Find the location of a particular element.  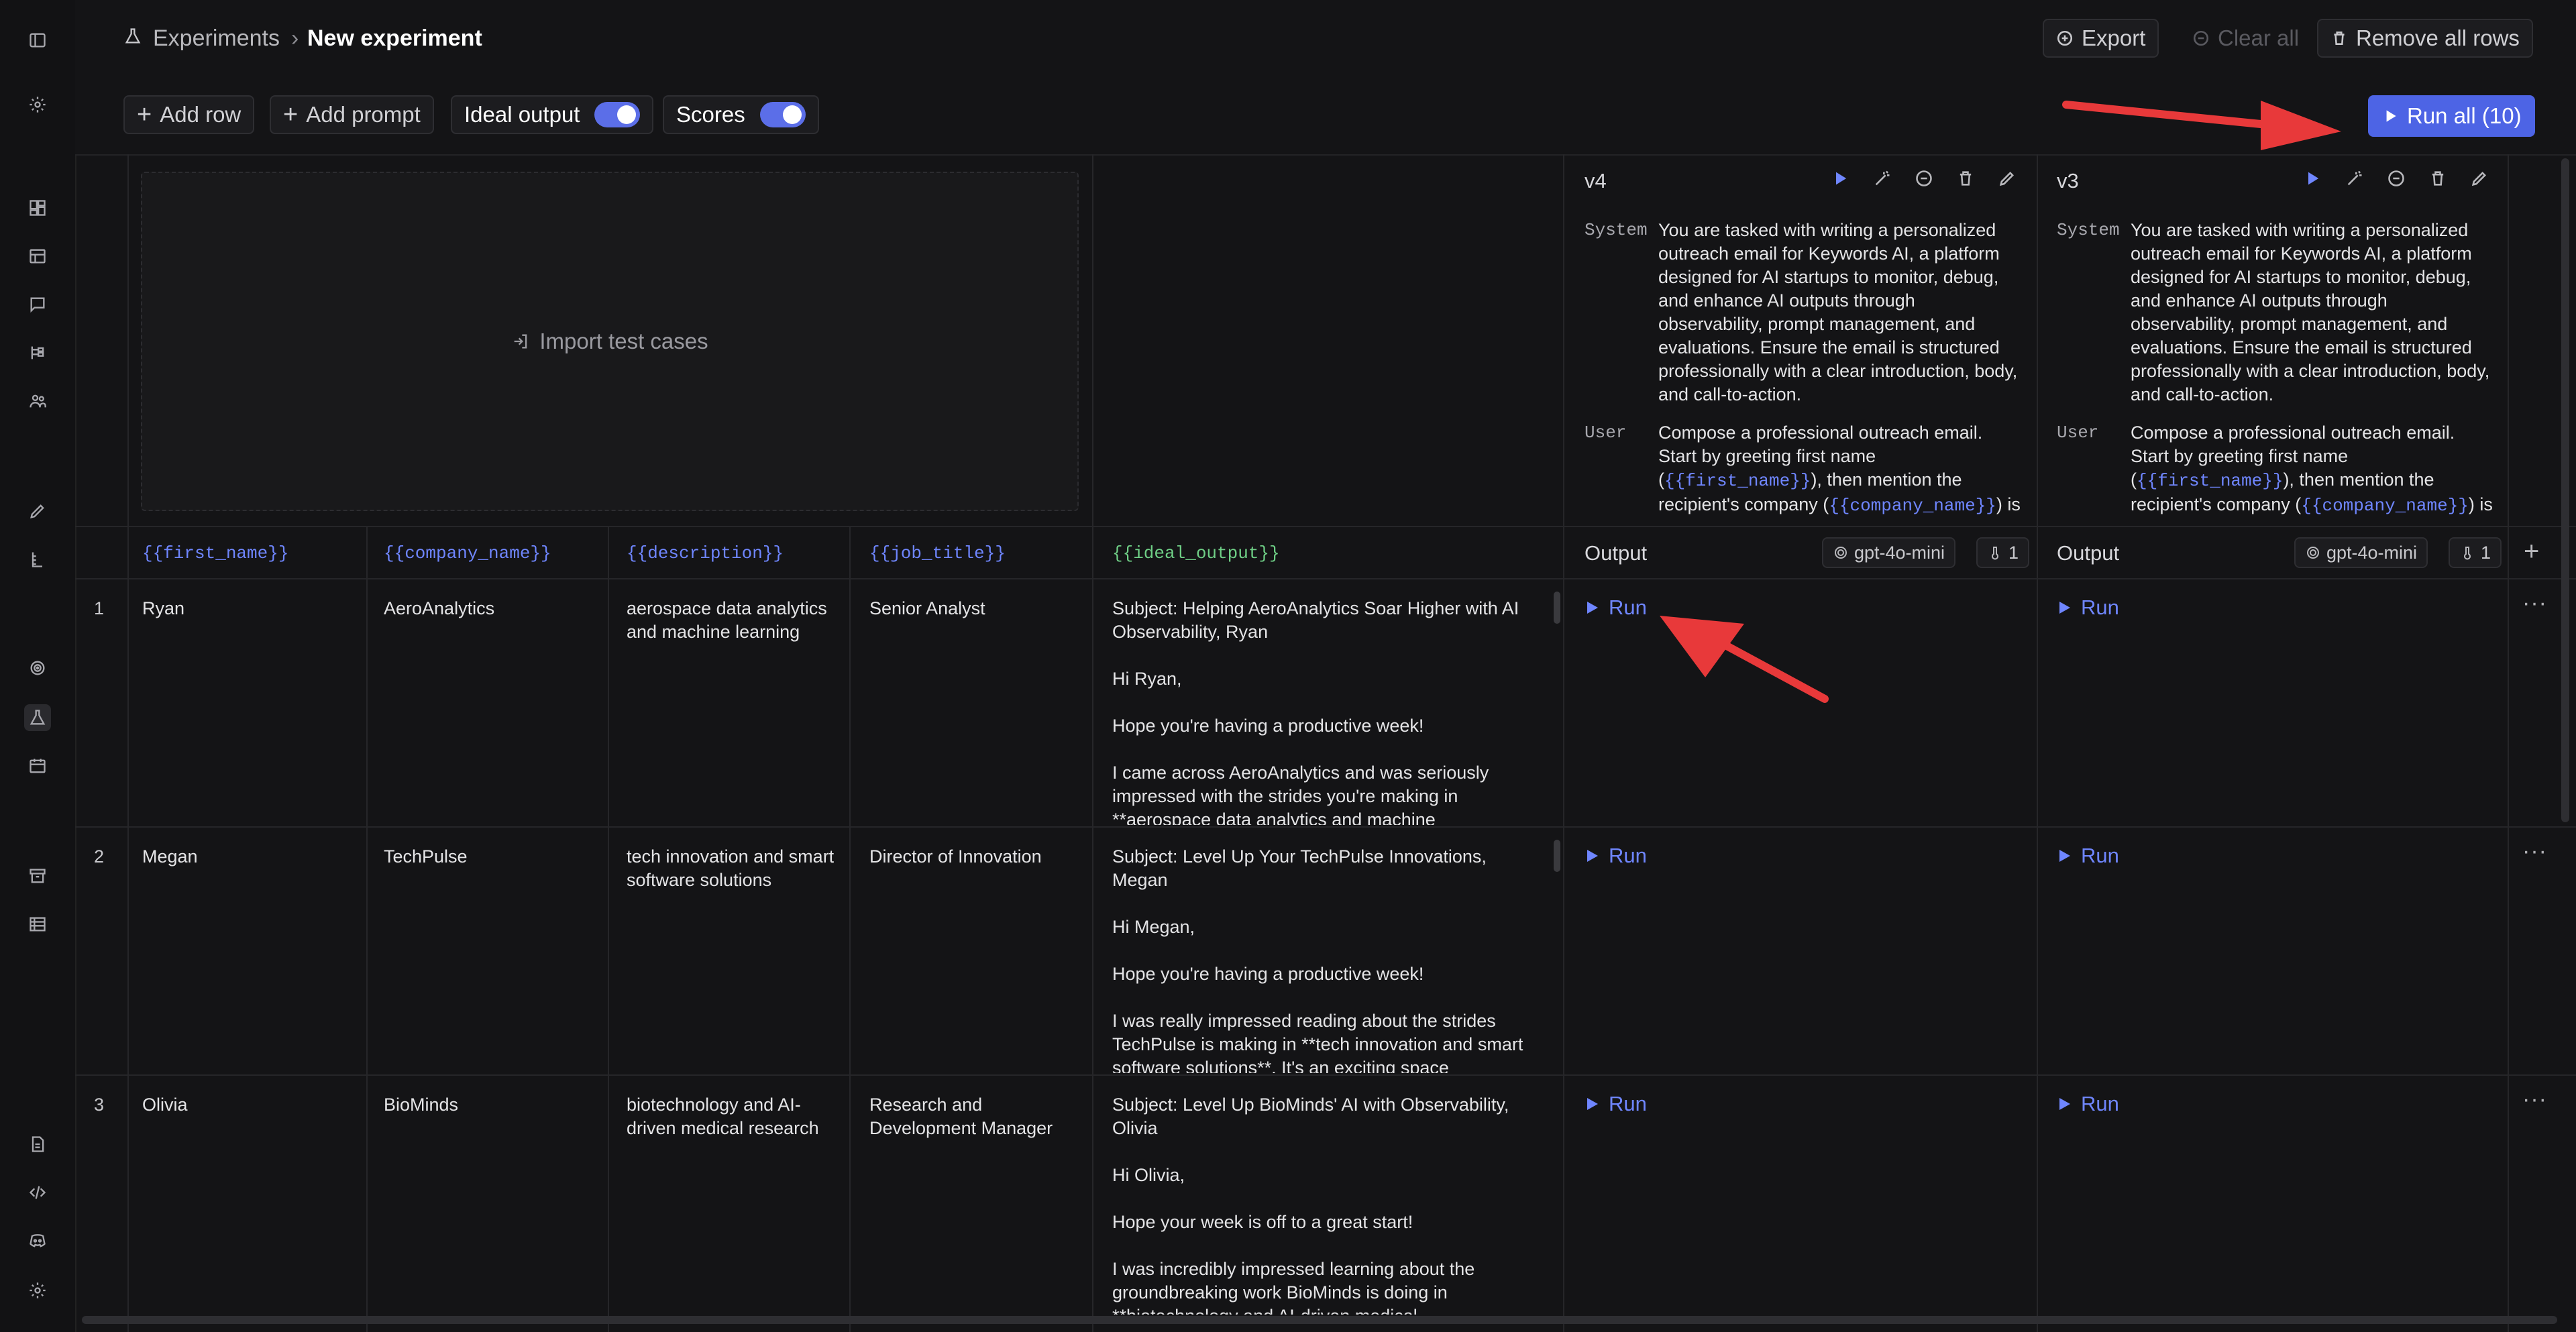

column-header-ideal-output: {{ideal_output}} is located at coordinates (1196, 553).